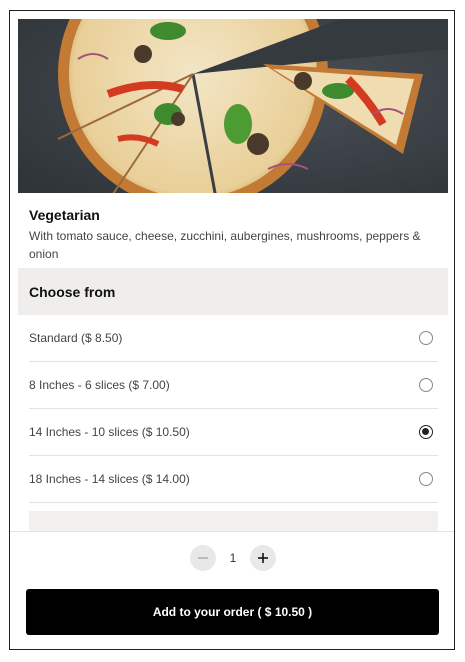  What do you see at coordinates (99, 385) in the screenshot?
I see `option-label: 8 Inches - 6 slices ($ 7.00)` at bounding box center [99, 385].